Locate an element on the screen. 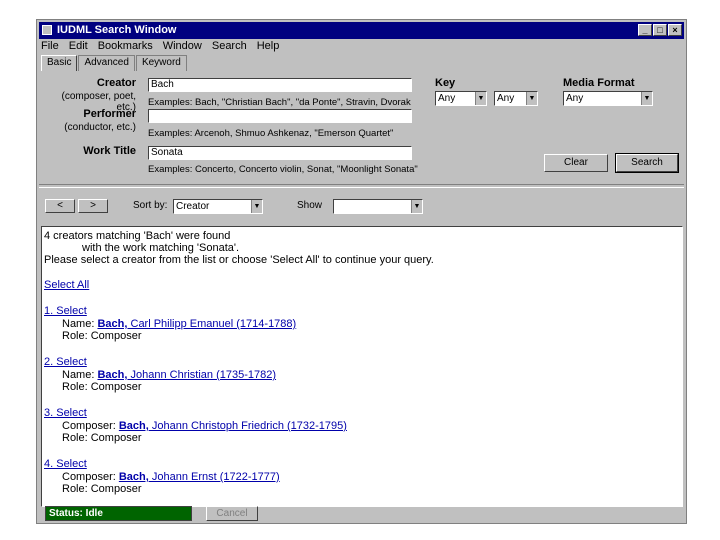 This screenshot has height=540, width=720. media-format-select-value: Any is located at coordinates (575, 98).